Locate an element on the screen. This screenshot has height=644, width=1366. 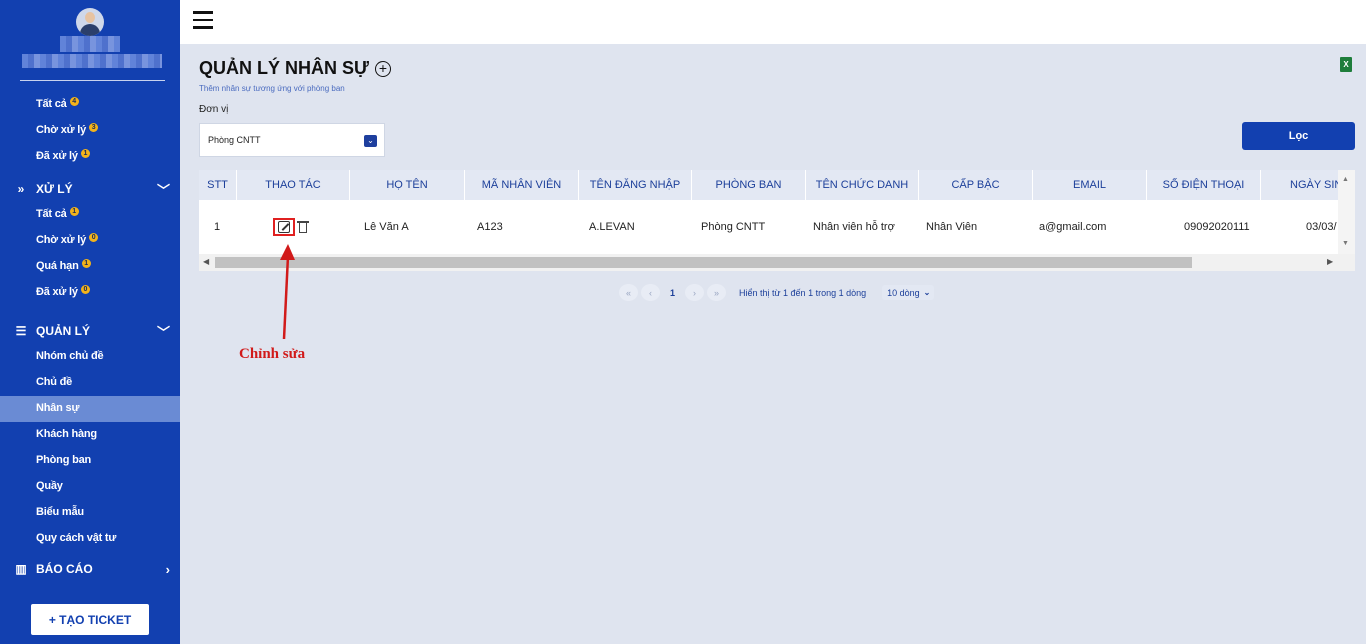
avatar is located at coordinates (90, 22).